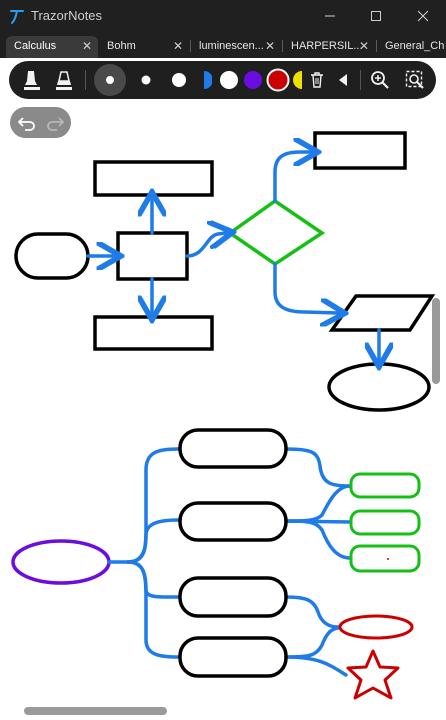  What do you see at coordinates (360, 150) in the screenshot?
I see `top-right-box-shape` at bounding box center [360, 150].